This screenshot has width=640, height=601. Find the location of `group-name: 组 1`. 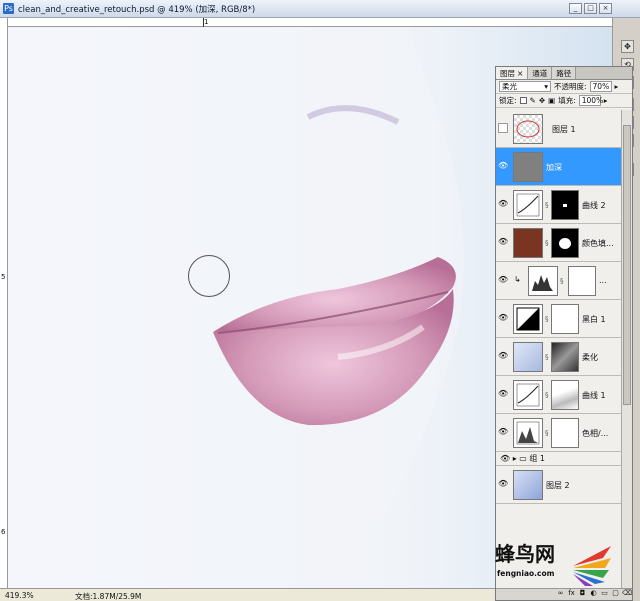

group-name: 组 1 is located at coordinates (537, 458).